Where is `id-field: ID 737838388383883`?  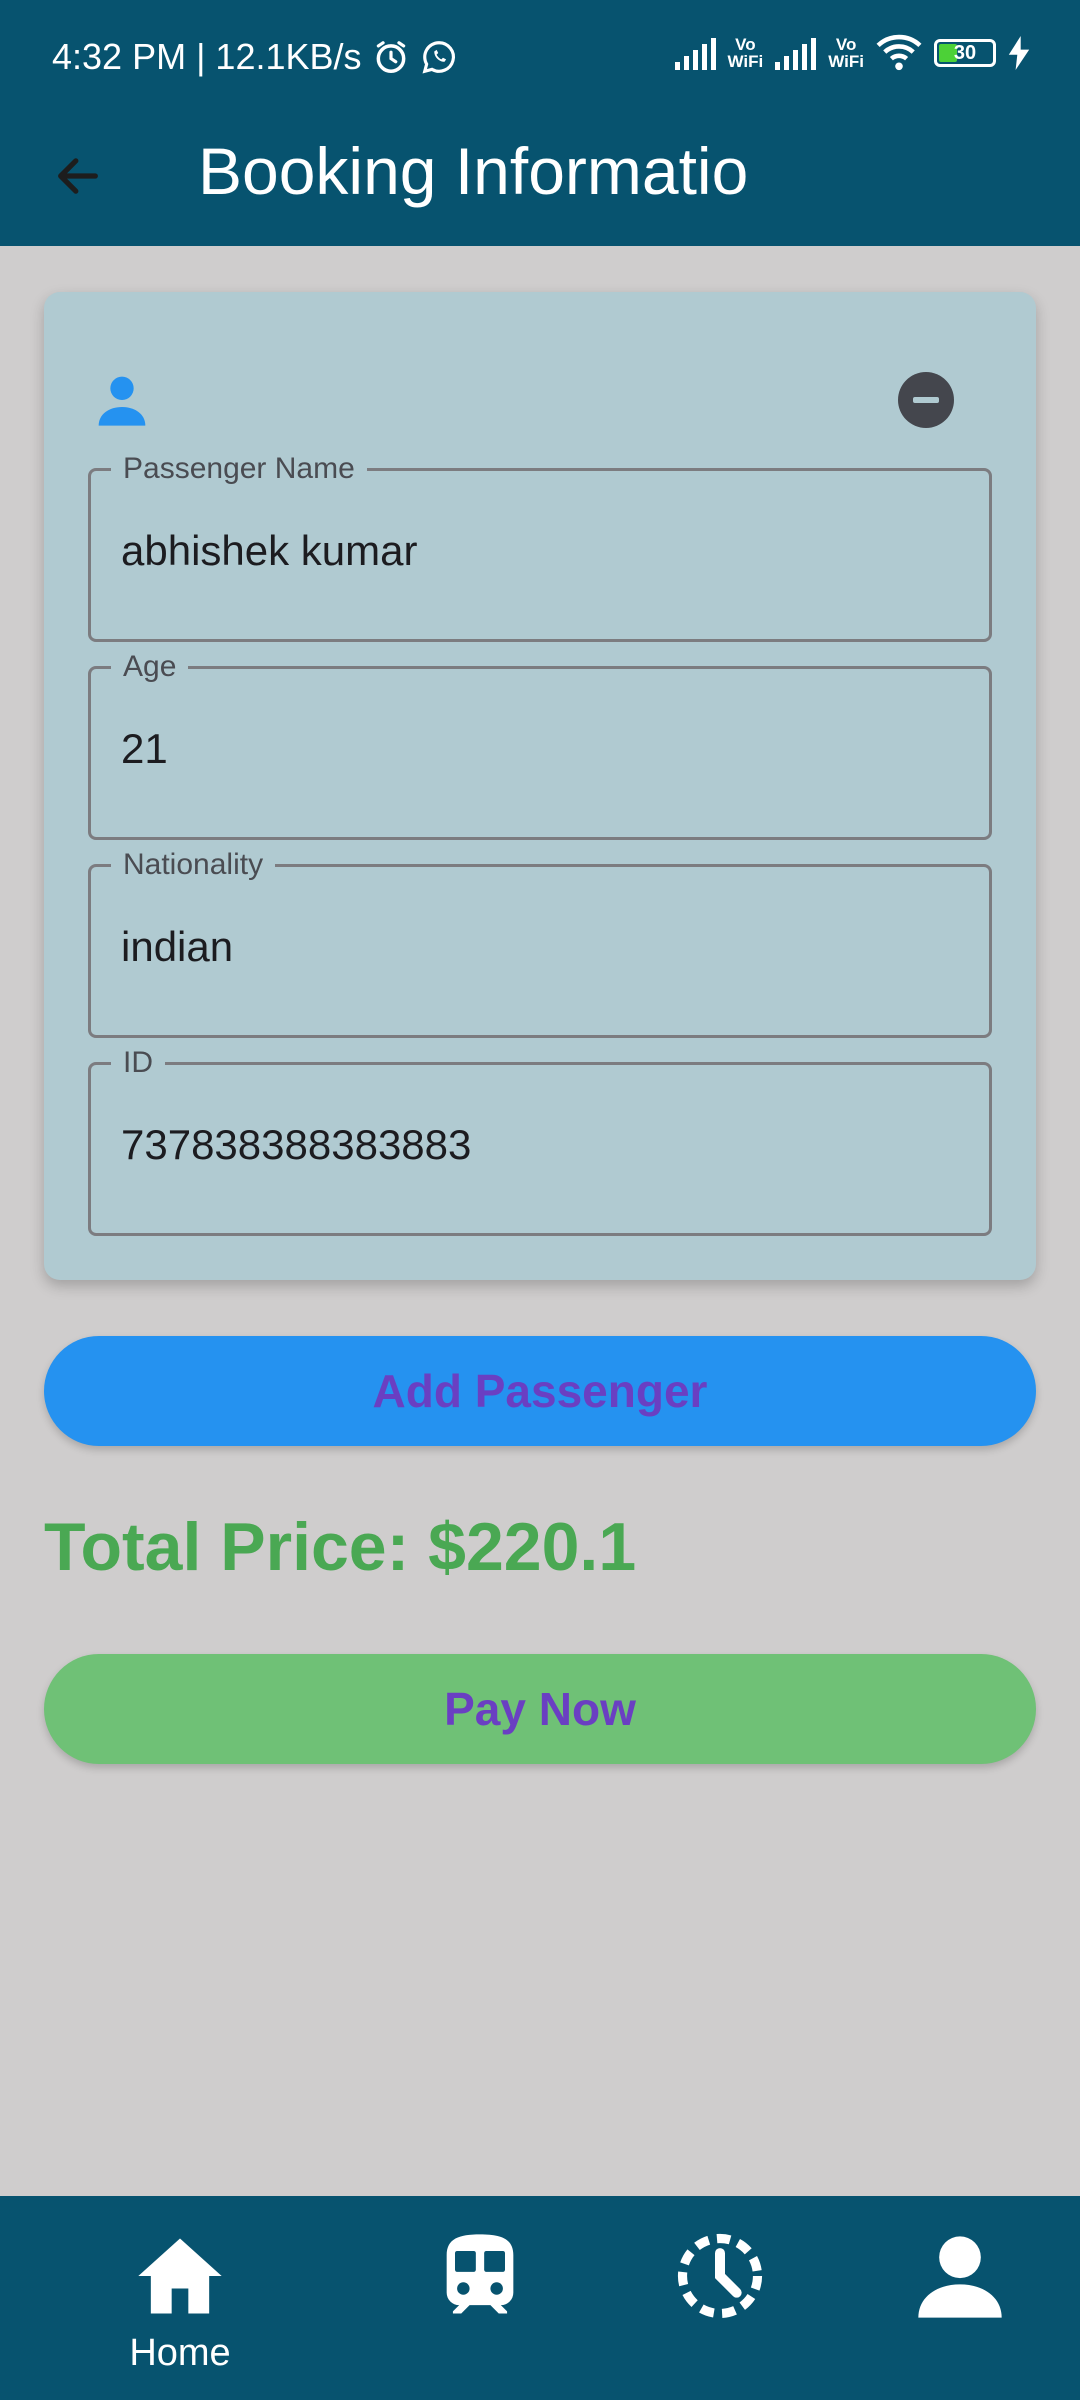 id-field: ID 737838388383883 is located at coordinates (540, 1141).